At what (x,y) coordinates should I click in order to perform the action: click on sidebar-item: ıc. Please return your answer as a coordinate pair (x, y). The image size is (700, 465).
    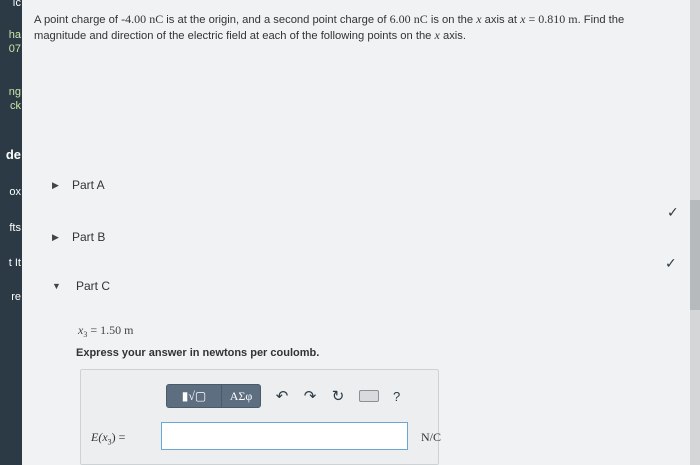
    Looking at the image, I should click on (11, 4).